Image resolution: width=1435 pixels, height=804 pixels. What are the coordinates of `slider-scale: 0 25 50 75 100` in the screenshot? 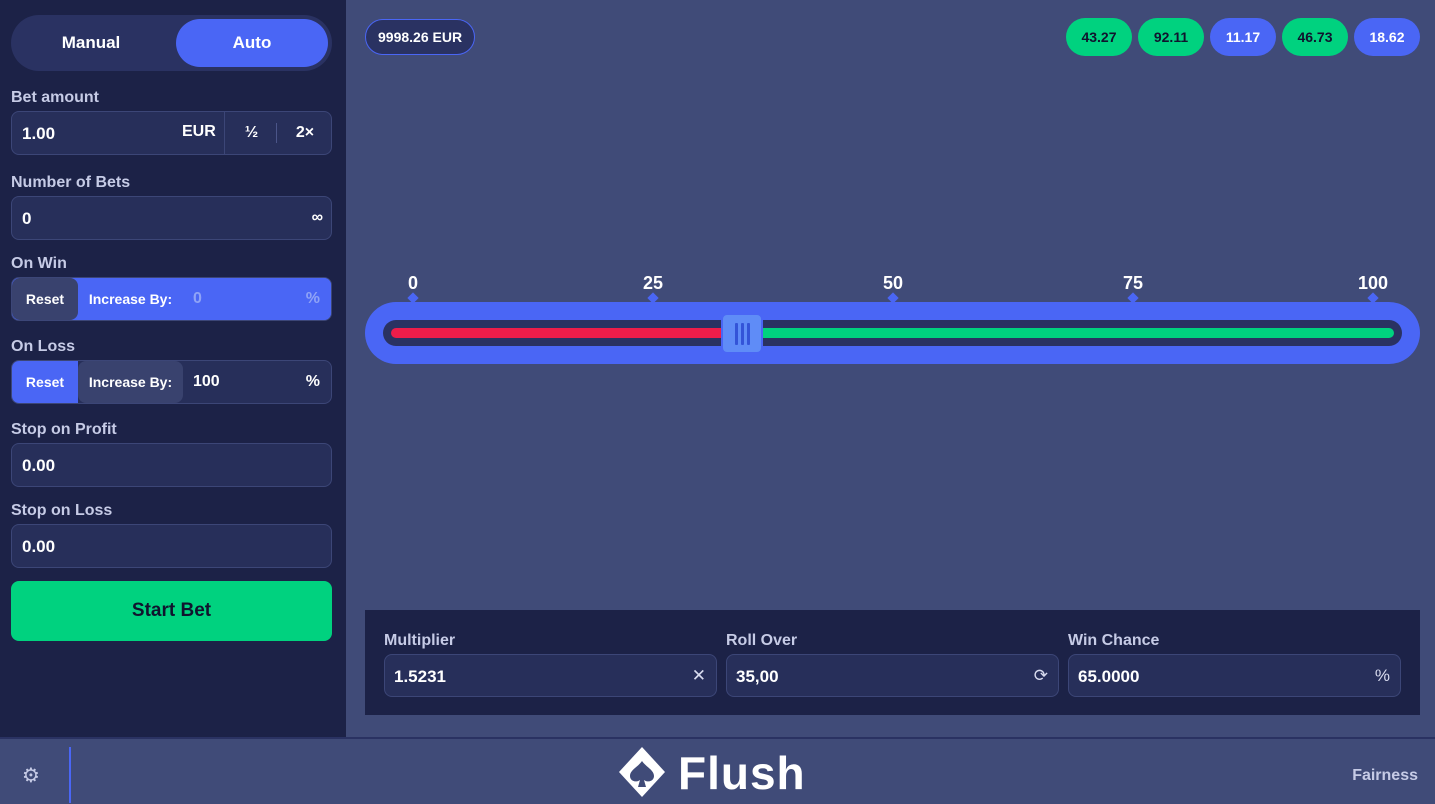 It's located at (717, 288).